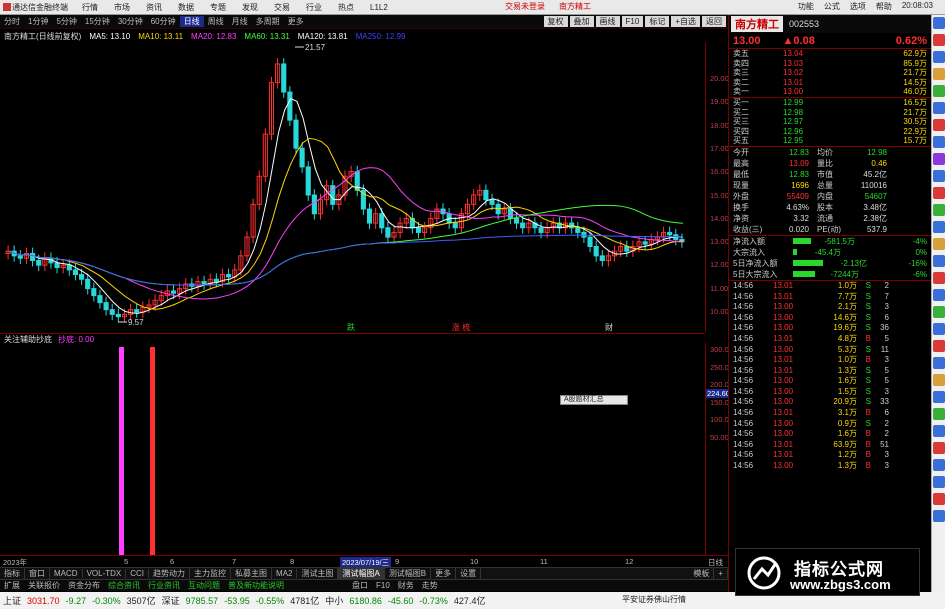 The image size is (945, 609). Describe the element at coordinates (607, 21) in the screenshot. I see `draw-line-button: 画线` at that location.